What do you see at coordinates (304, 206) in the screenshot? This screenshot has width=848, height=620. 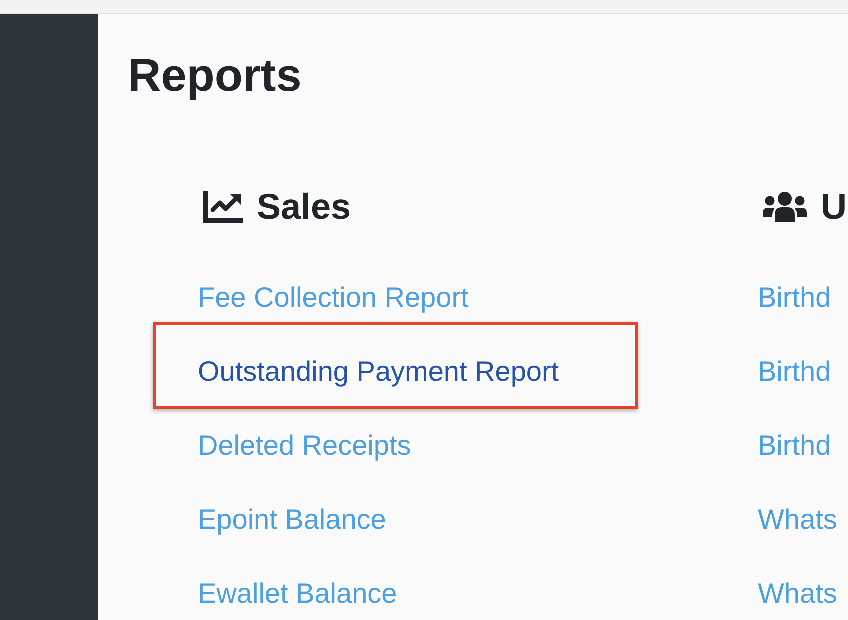 I see `section-heading: Sales` at bounding box center [304, 206].